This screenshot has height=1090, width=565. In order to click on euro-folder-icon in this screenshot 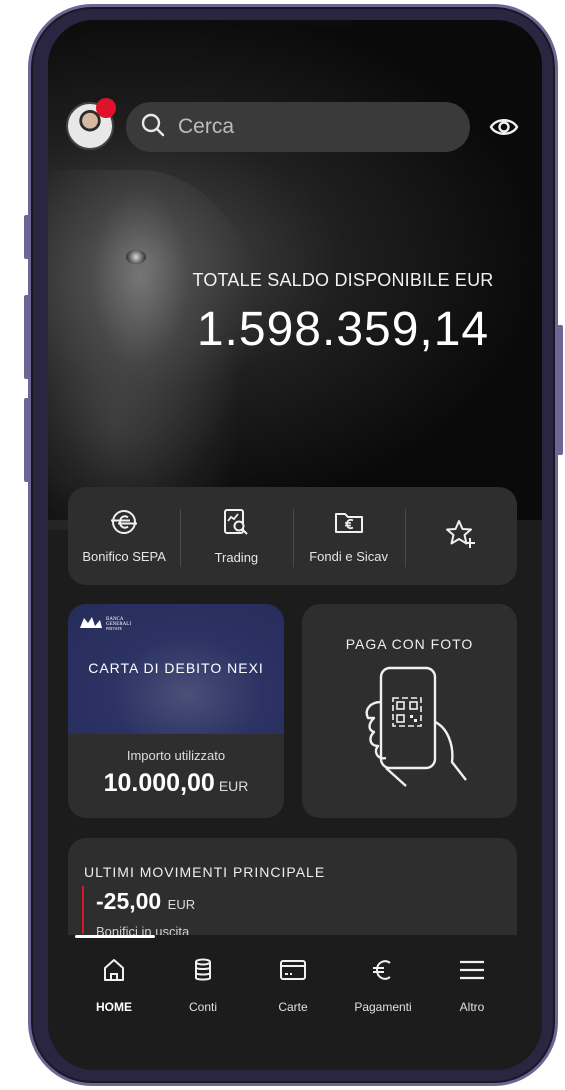, I will do `click(349, 524)`.